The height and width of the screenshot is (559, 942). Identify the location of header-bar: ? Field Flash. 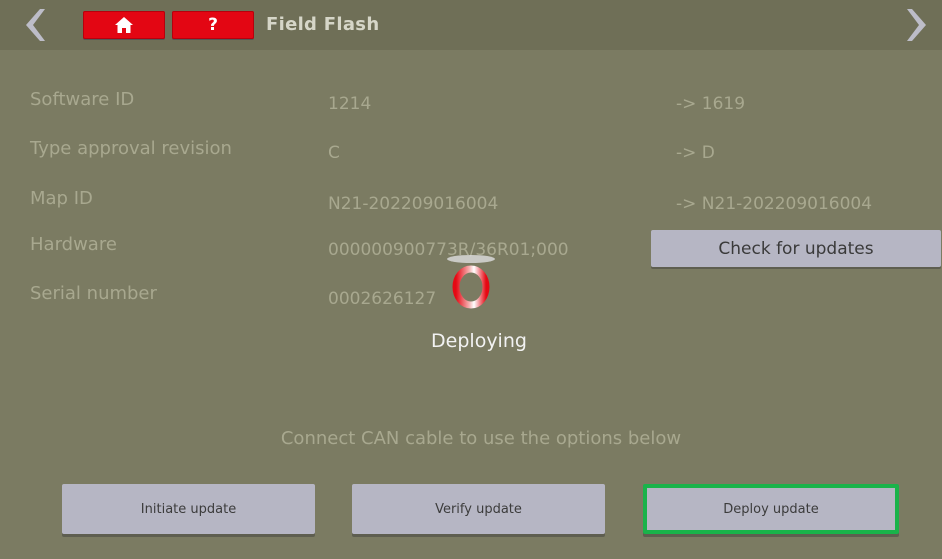
(471, 25).